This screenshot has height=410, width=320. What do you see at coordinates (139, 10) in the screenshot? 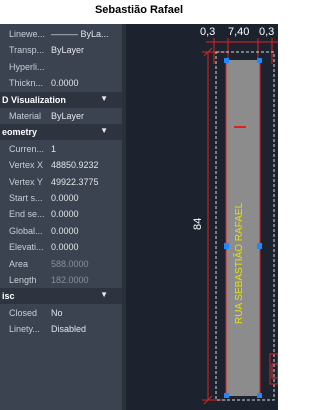
I see `page-caption: Sebastião Rafael` at bounding box center [139, 10].